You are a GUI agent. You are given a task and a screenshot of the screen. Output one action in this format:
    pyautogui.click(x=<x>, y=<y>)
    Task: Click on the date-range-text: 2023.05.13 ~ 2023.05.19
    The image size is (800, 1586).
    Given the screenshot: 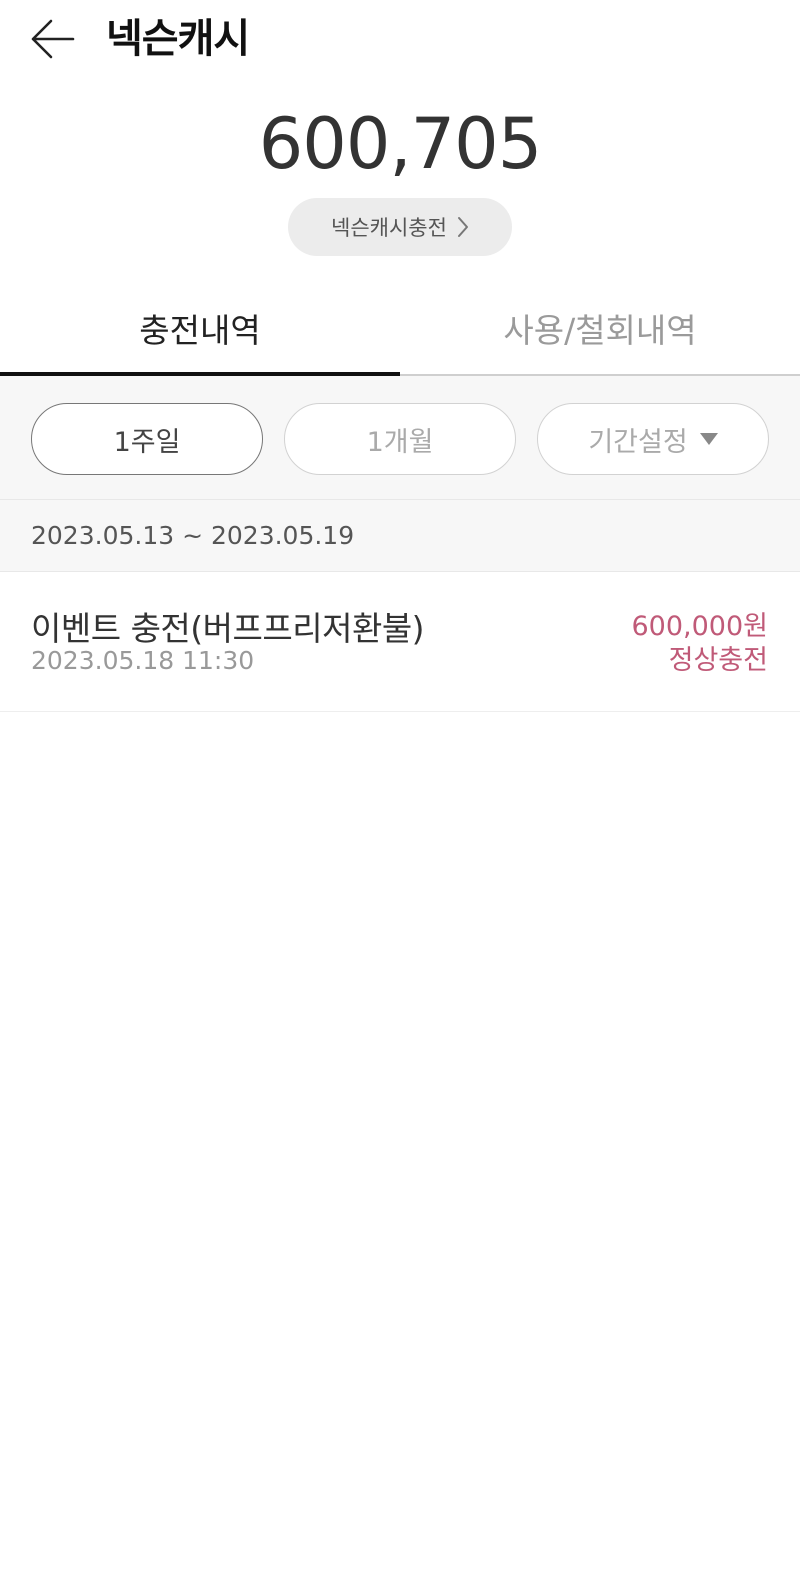 What is the action you would take?
    pyautogui.click(x=193, y=535)
    